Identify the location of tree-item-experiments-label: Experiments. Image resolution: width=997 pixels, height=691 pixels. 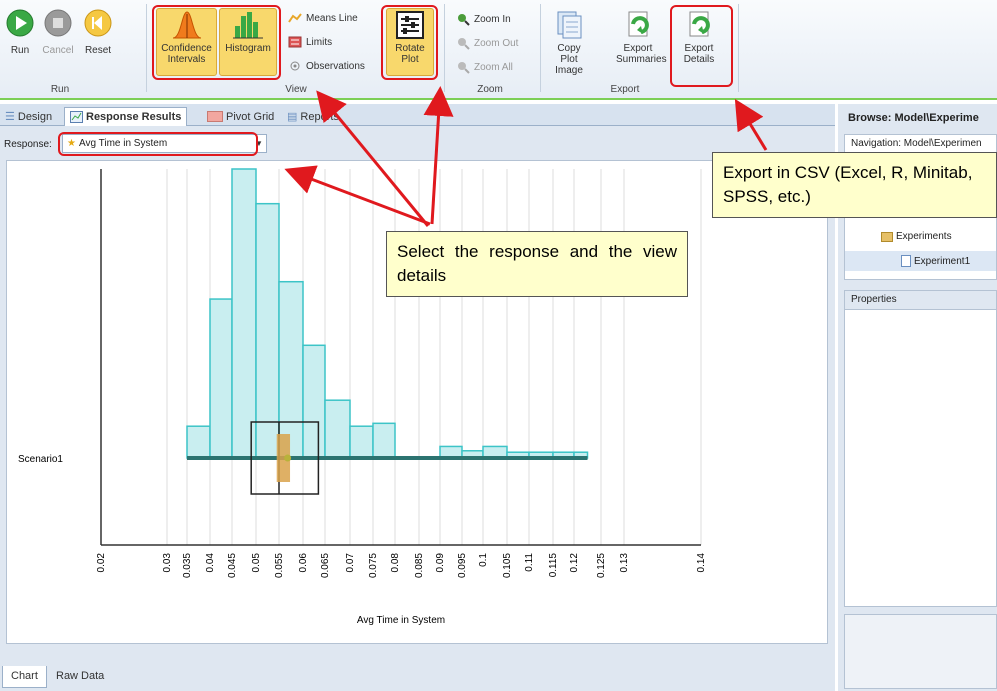
(924, 236).